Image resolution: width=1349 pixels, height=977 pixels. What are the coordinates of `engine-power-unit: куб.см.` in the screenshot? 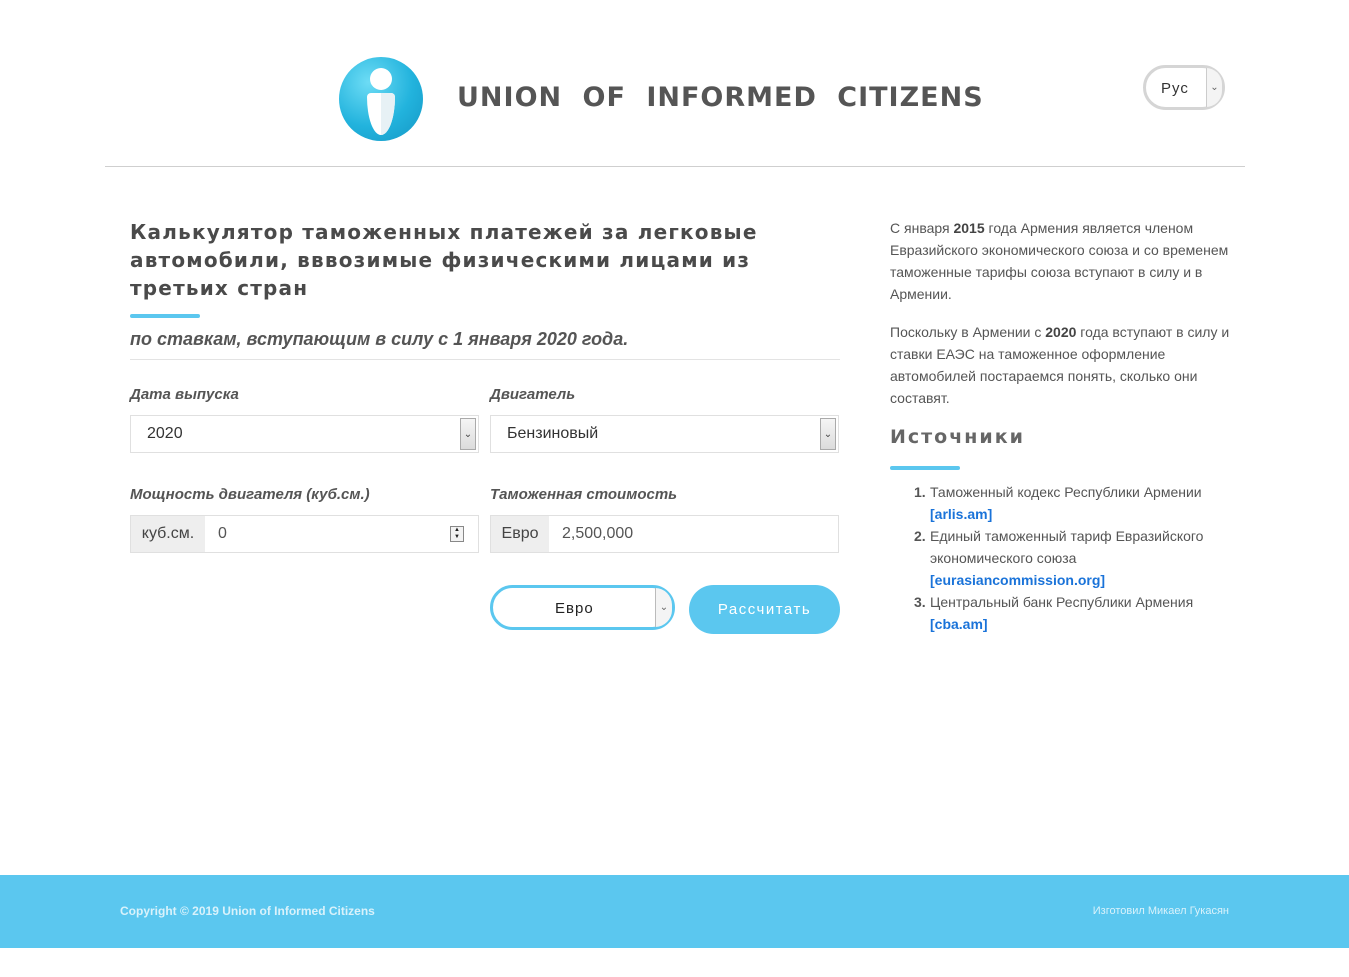 It's located at (168, 534).